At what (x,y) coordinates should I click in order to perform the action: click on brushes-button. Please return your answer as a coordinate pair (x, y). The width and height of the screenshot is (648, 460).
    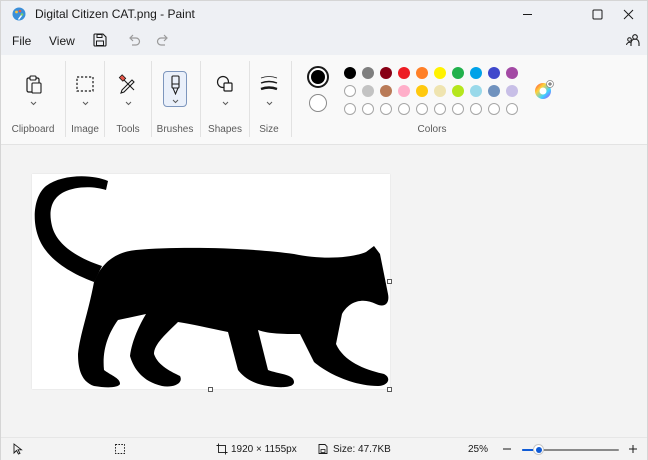
    Looking at the image, I should click on (175, 89).